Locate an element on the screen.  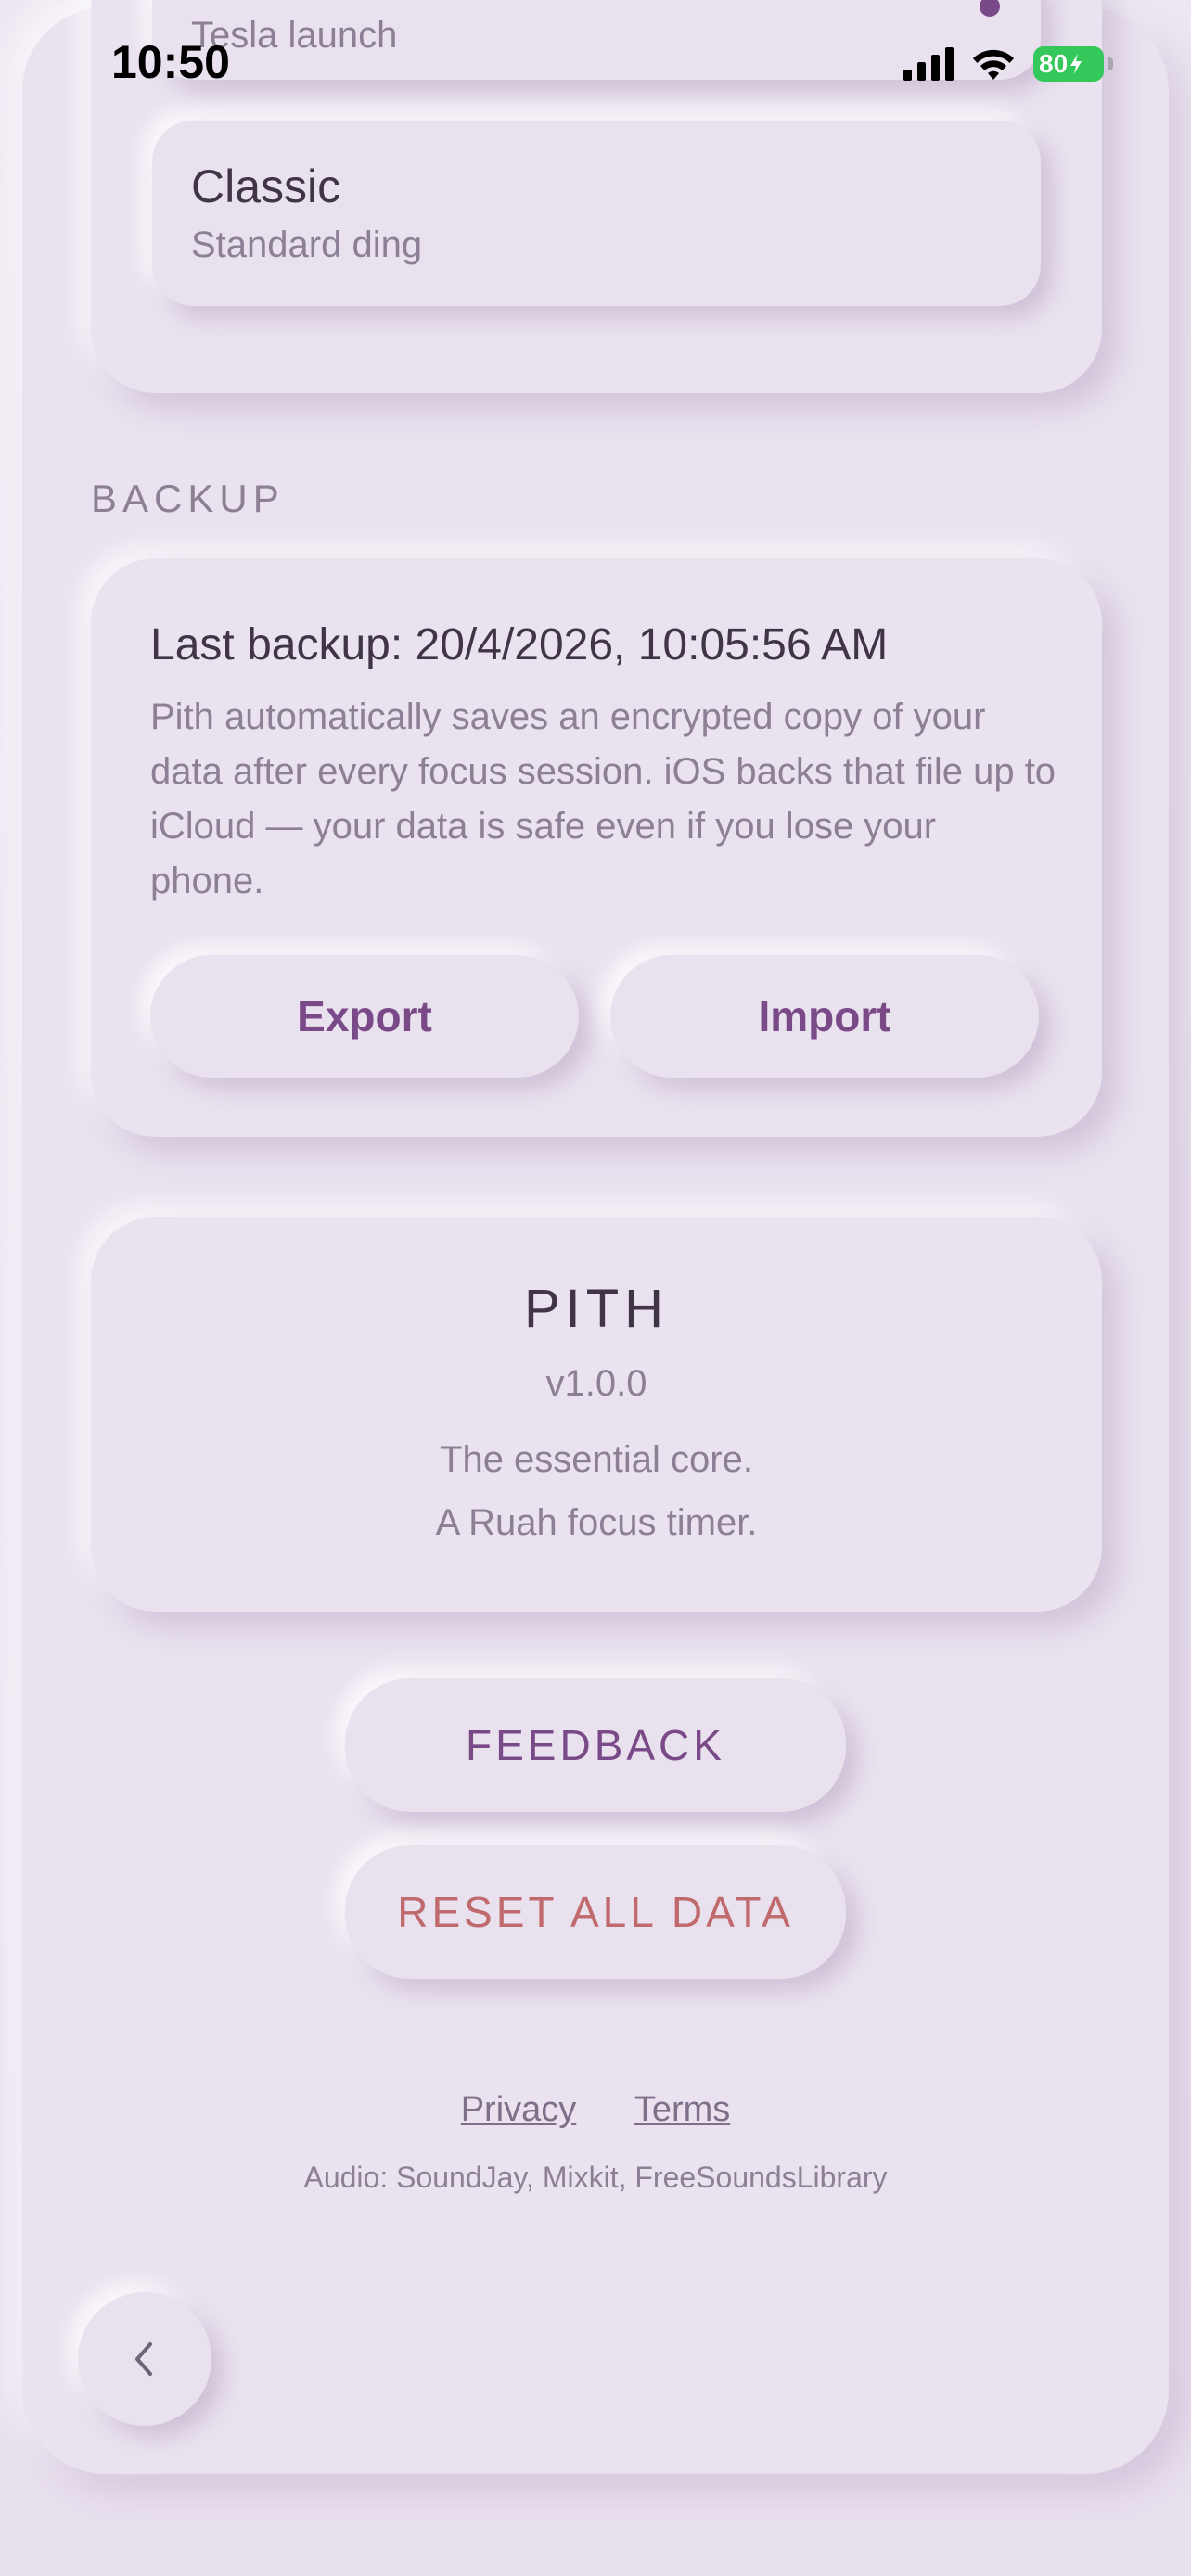
back-button is located at coordinates (145, 2359).